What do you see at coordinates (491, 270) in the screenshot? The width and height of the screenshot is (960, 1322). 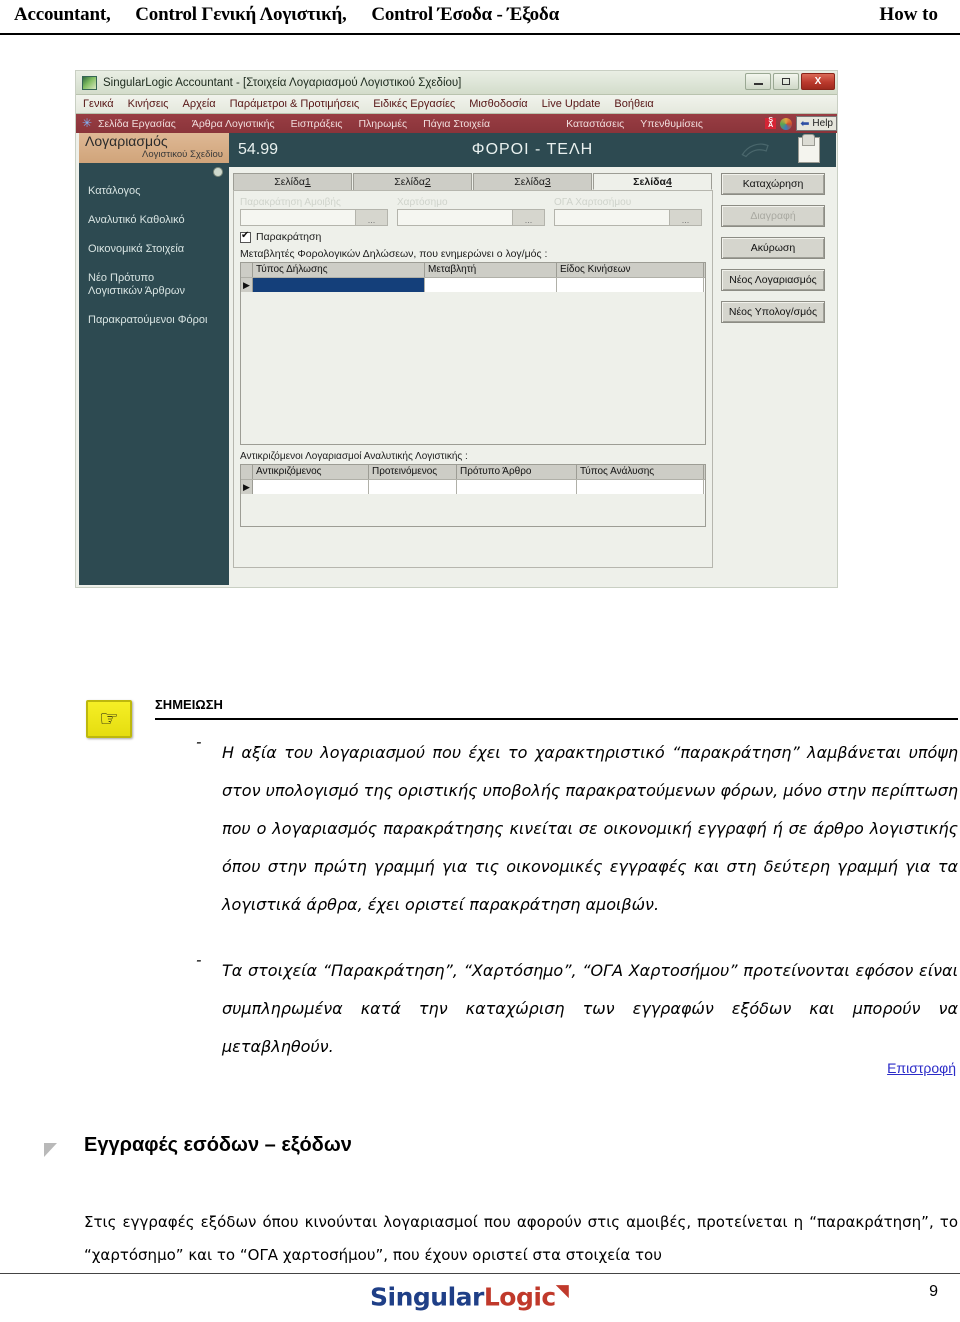 I see `grid1-col-metavliti: Μεταβλητή` at bounding box center [491, 270].